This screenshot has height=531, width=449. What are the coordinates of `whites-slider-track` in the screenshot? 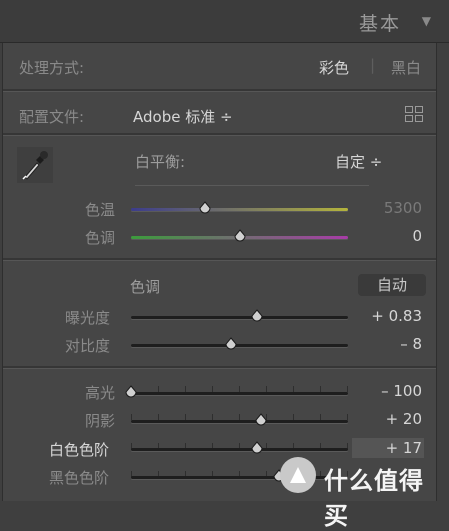 It's located at (239, 449).